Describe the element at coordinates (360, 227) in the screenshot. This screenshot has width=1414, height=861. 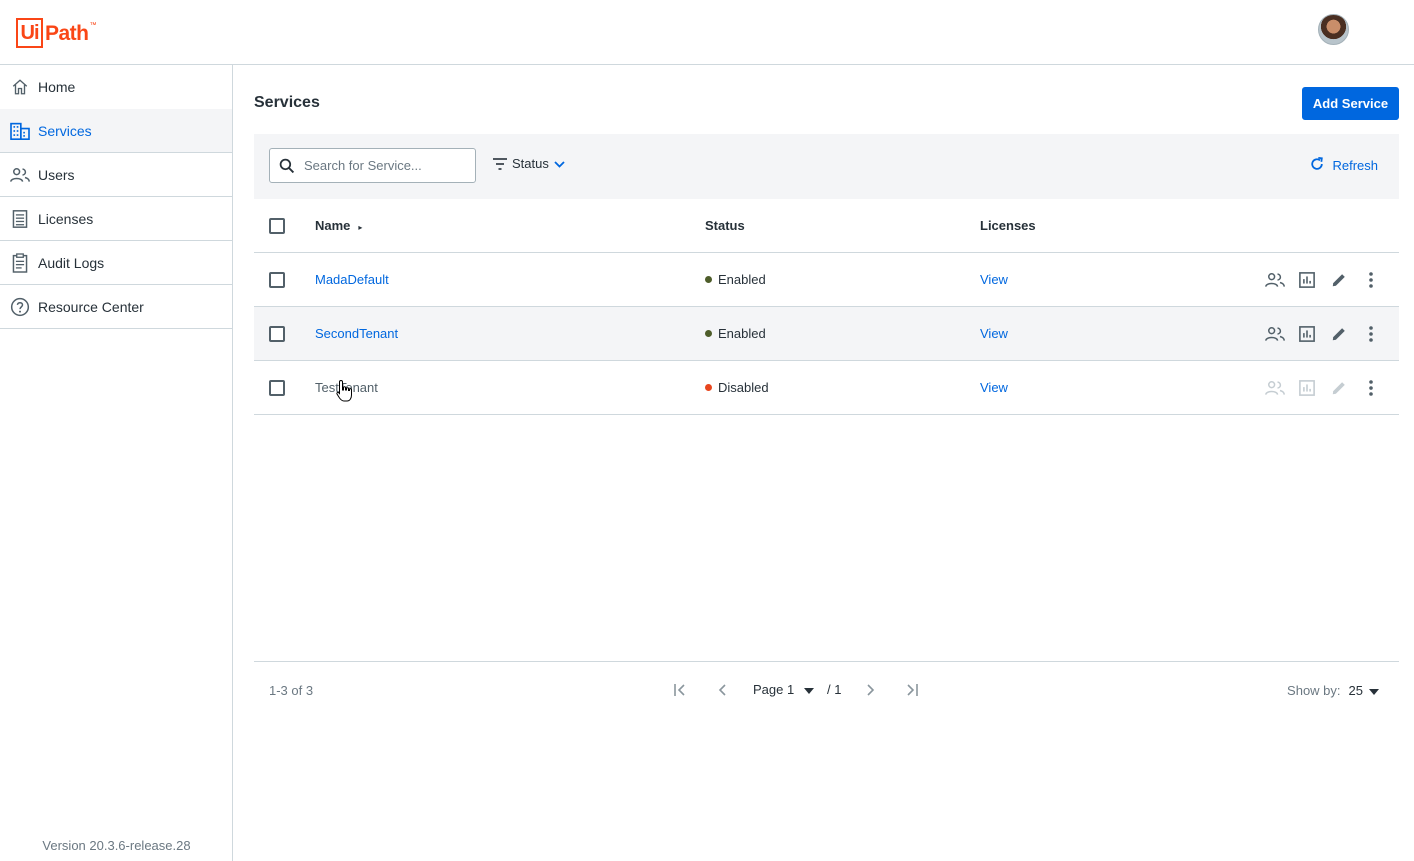
I see `sort-arrow-icon: ▸` at that location.